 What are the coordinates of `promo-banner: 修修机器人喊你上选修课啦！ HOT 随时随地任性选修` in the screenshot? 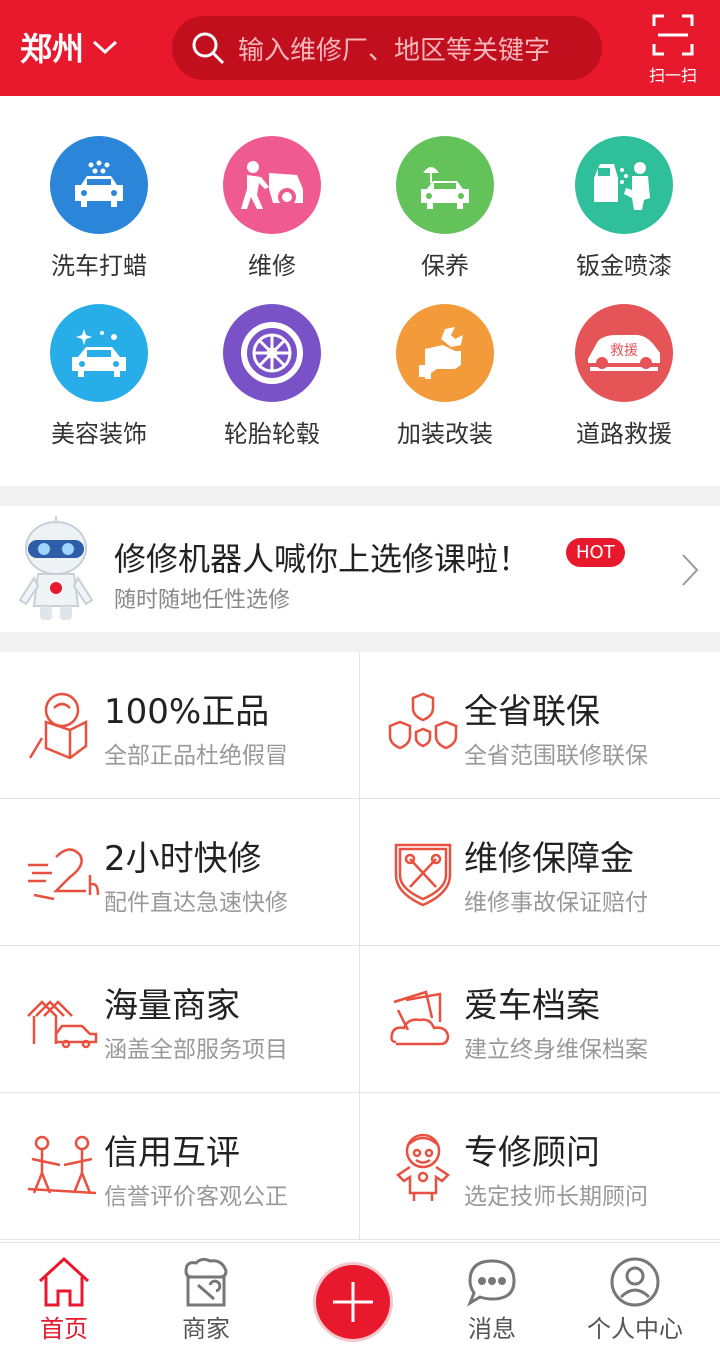 It's located at (360, 569).